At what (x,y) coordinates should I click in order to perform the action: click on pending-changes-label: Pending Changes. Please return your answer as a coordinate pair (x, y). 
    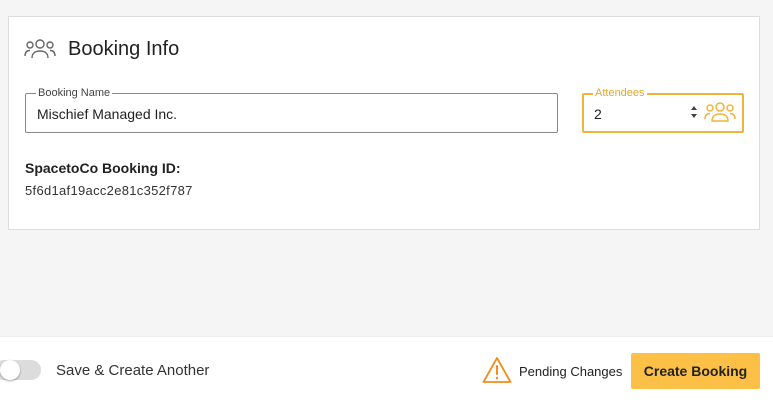
    Looking at the image, I should click on (571, 371).